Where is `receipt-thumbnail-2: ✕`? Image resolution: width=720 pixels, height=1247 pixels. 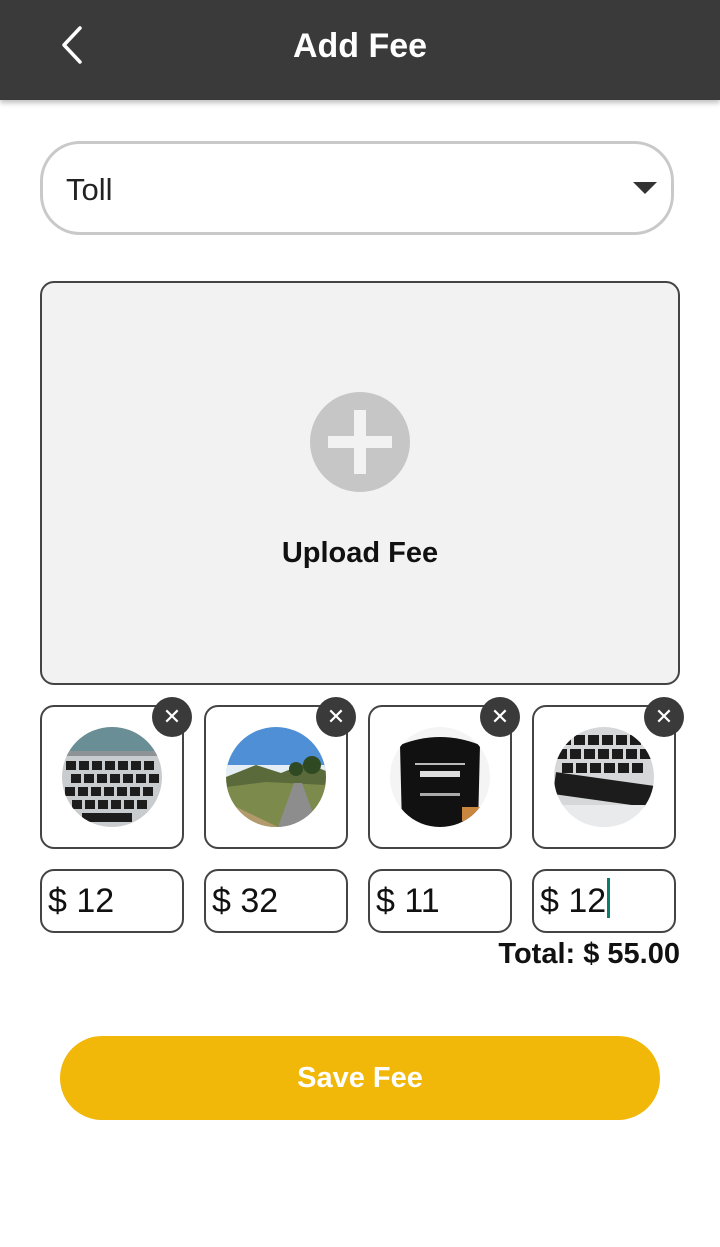 receipt-thumbnail-2: ✕ is located at coordinates (280, 773).